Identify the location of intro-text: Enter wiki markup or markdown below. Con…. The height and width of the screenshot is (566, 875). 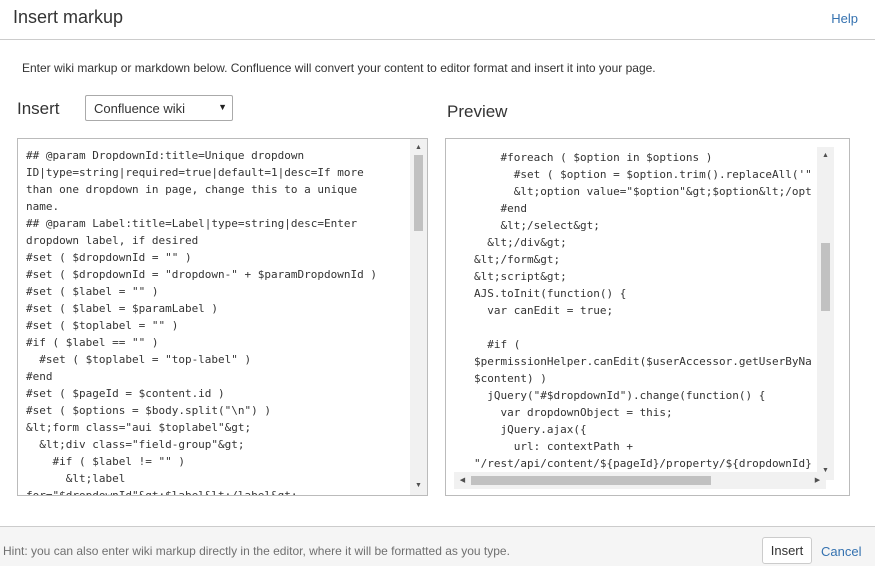
(339, 68).